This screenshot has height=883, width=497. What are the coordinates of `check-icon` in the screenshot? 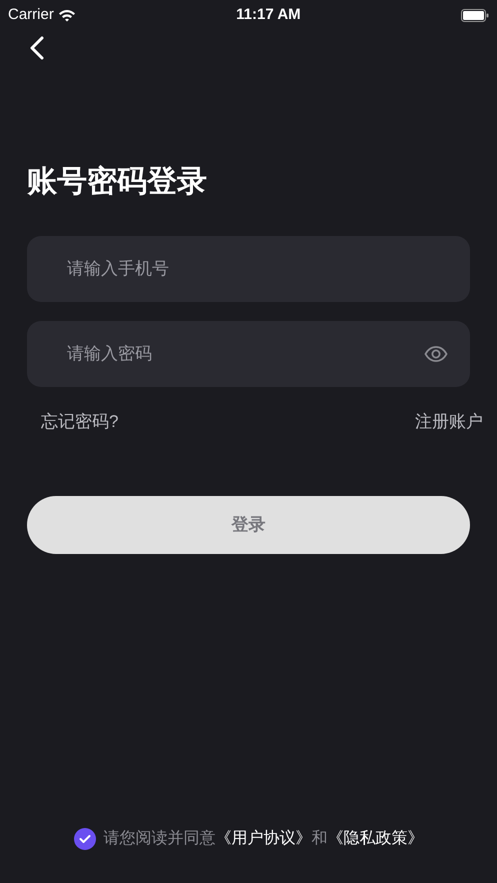 It's located at (84, 839).